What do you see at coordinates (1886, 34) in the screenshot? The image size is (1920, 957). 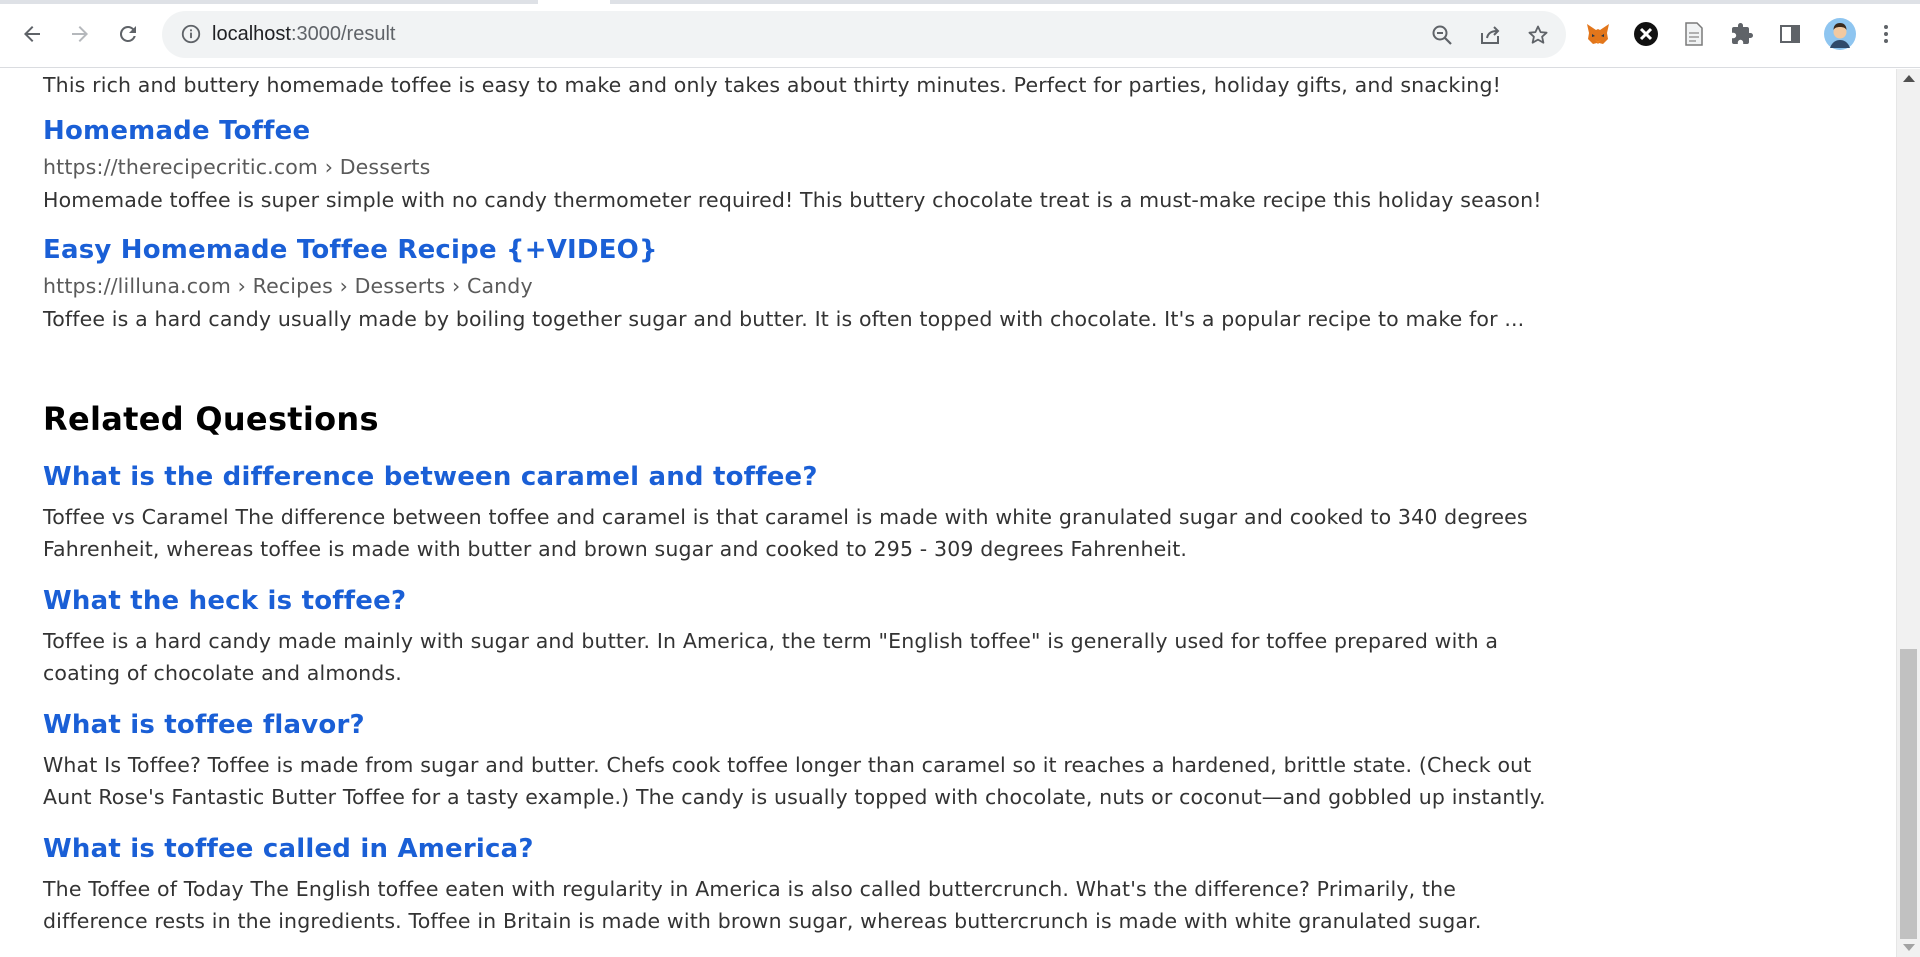 I see `more-vert-icon` at bounding box center [1886, 34].